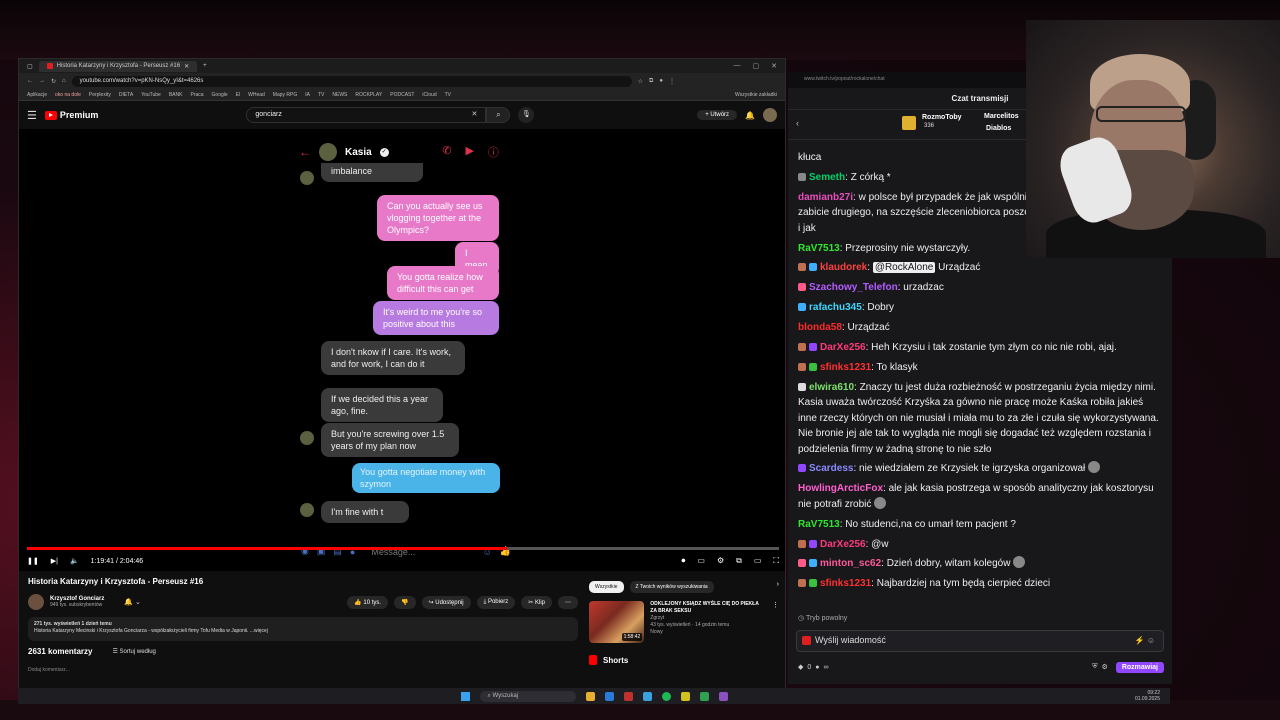 The image size is (1280, 720). Describe the element at coordinates (527, 696) in the screenshot. I see `taskbar-search: ⌕ Wyszukaj` at that location.